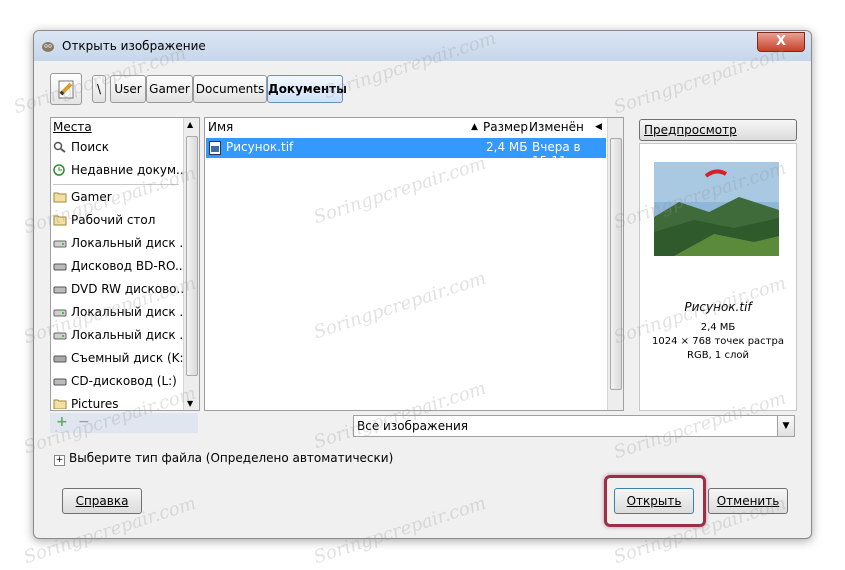  What do you see at coordinates (230, 89) in the screenshot?
I see `crumb-documents: Documents` at bounding box center [230, 89].